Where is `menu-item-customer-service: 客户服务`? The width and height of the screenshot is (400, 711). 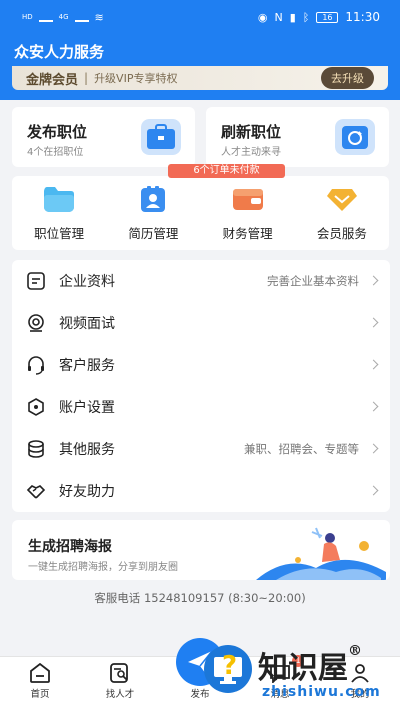
menu-item-customer-service: 客户服务 is located at coordinates (201, 364).